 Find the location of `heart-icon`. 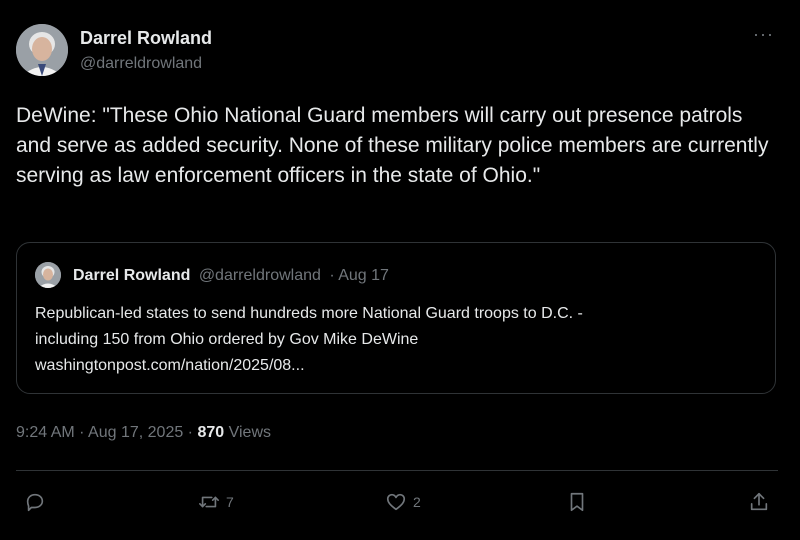

heart-icon is located at coordinates (396, 502).